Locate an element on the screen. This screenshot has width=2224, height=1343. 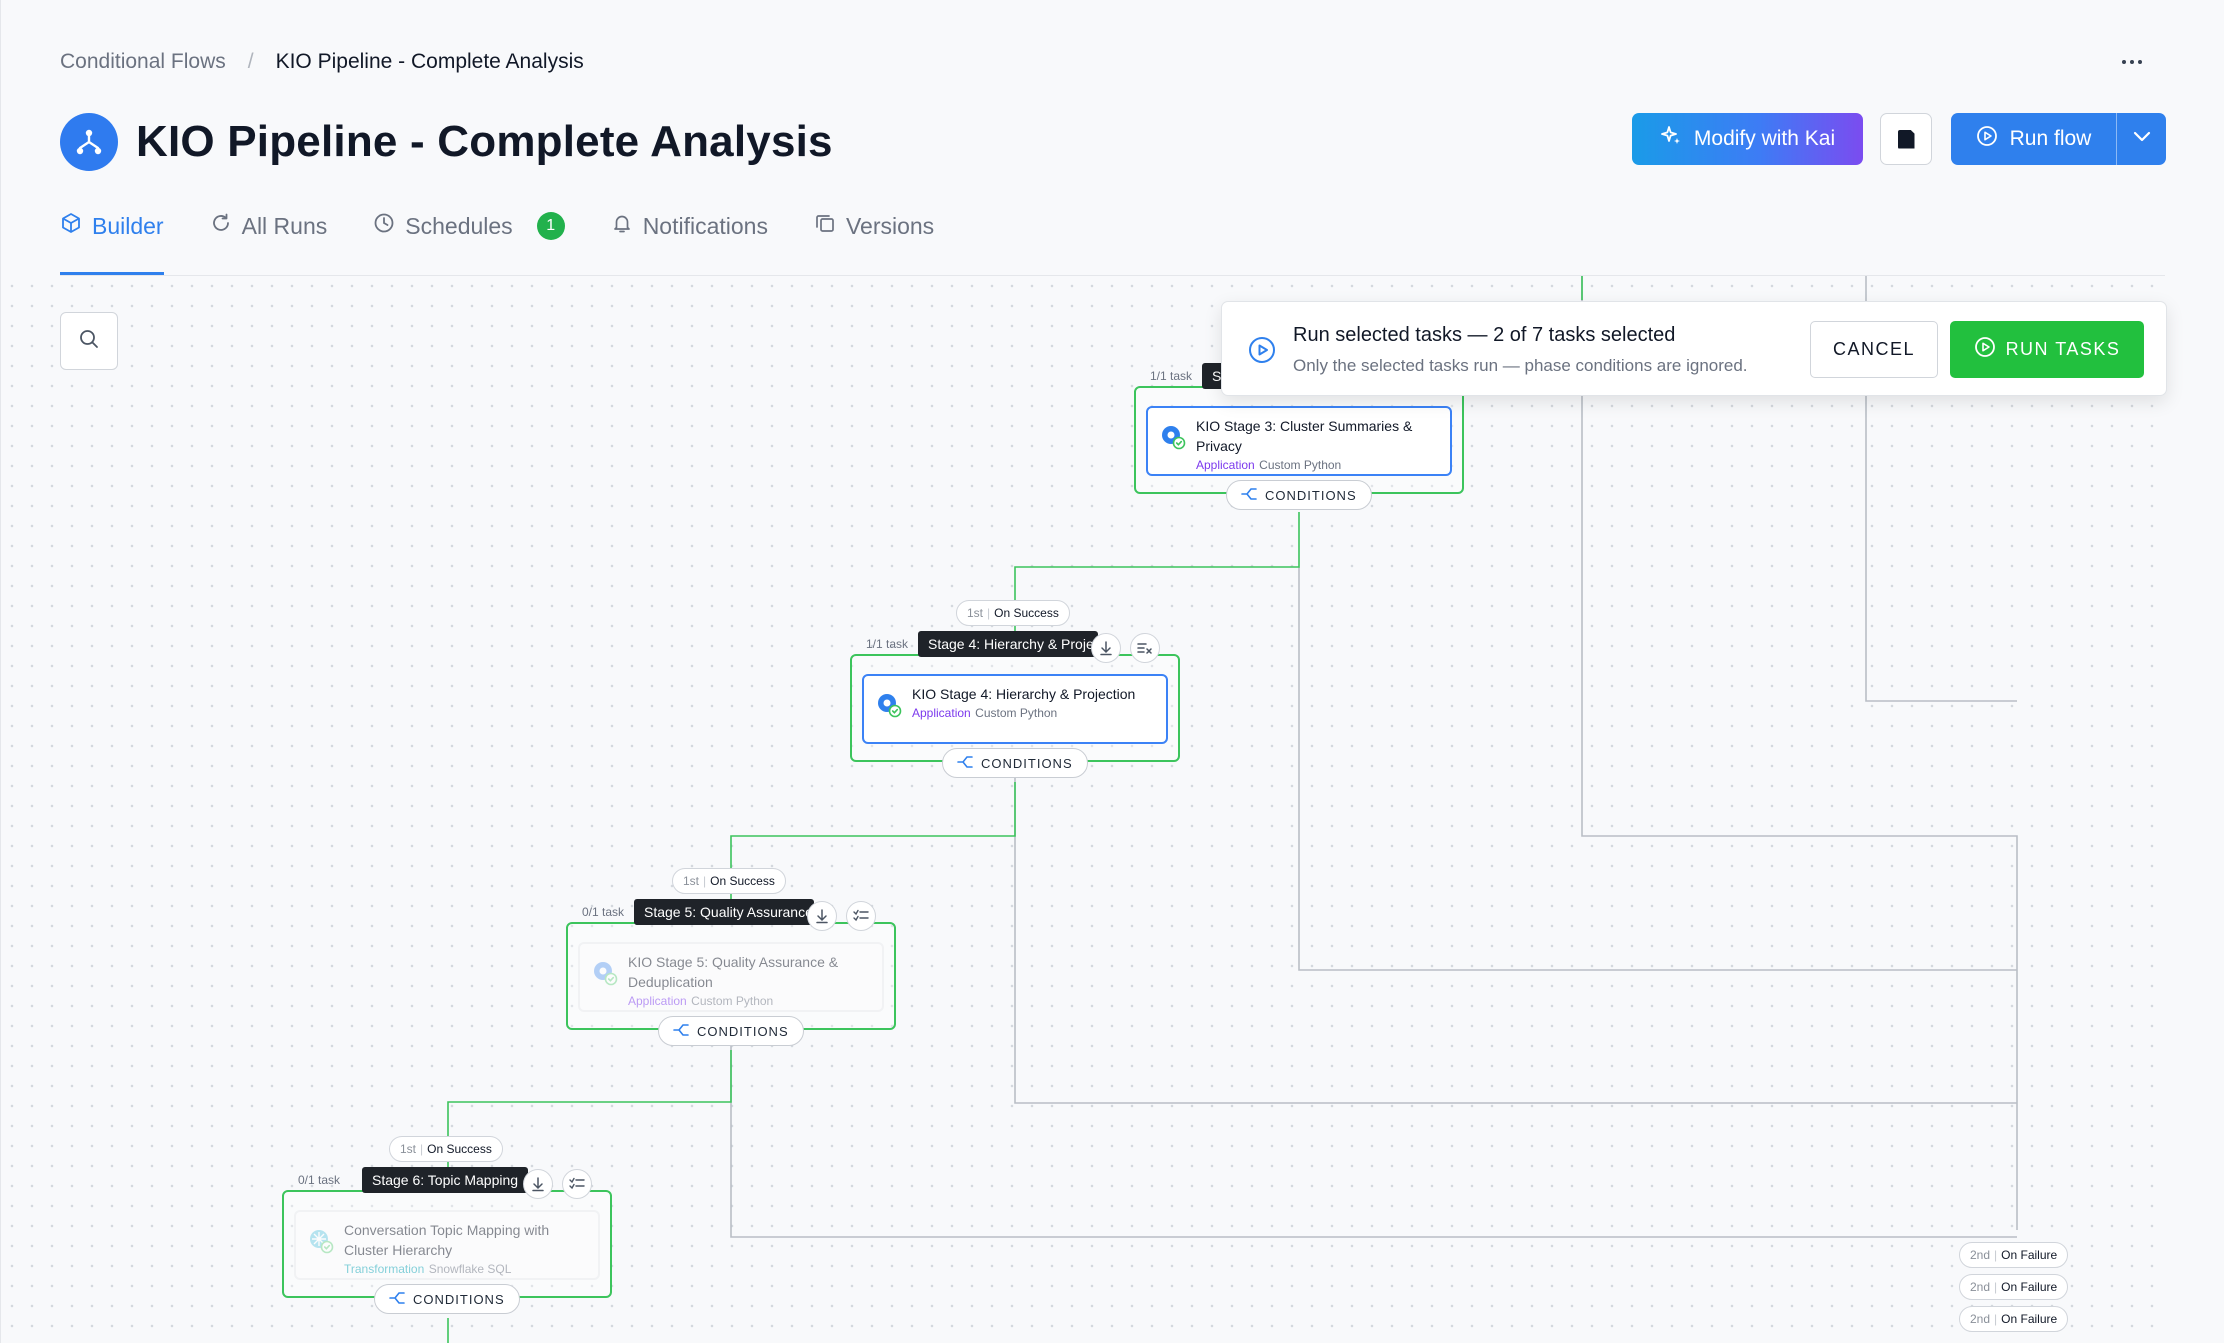
run-tasks-button: RUN TASKS is located at coordinates (2047, 349).